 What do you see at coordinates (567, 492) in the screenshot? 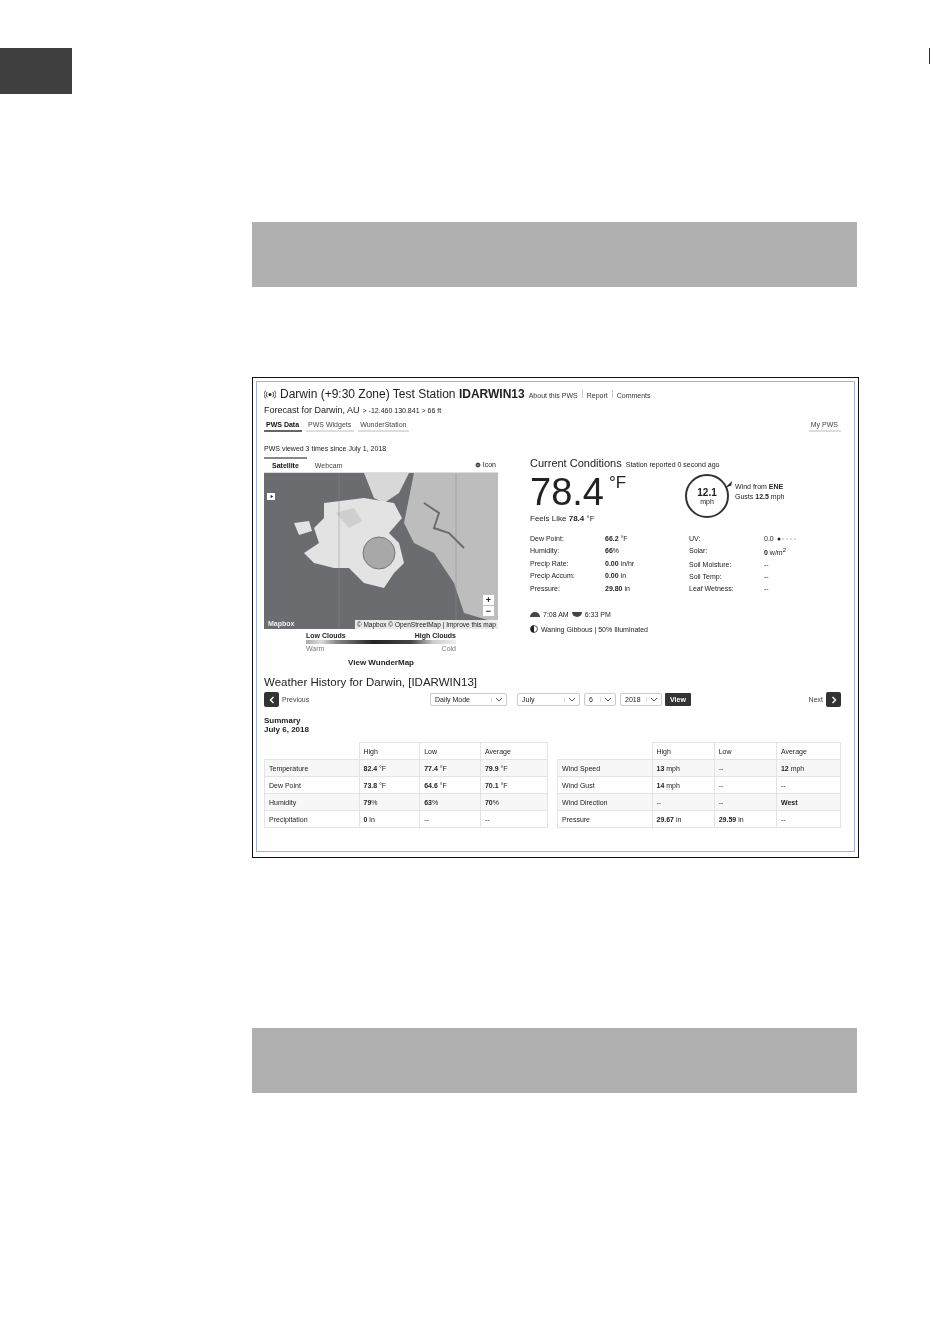
I see `temperature-value: 78.4` at bounding box center [567, 492].